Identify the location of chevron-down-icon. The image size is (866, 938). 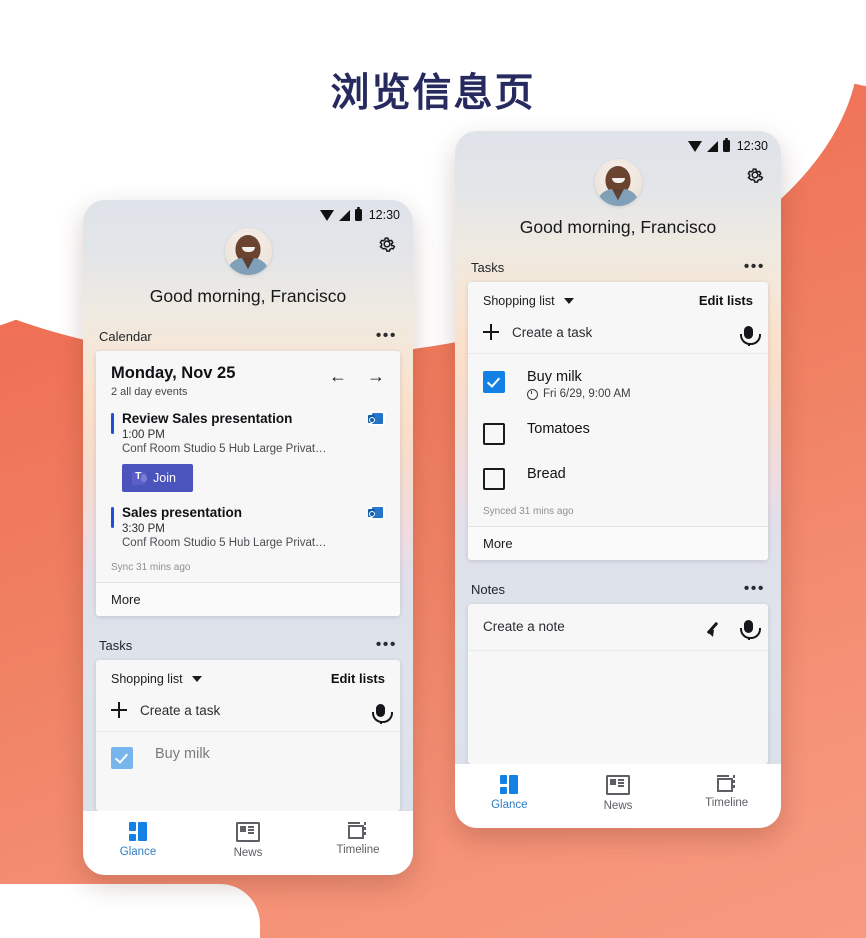
(196, 678).